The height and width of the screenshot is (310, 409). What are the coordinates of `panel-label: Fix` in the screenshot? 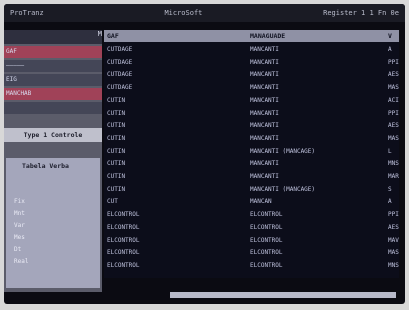 It's located at (19, 201).